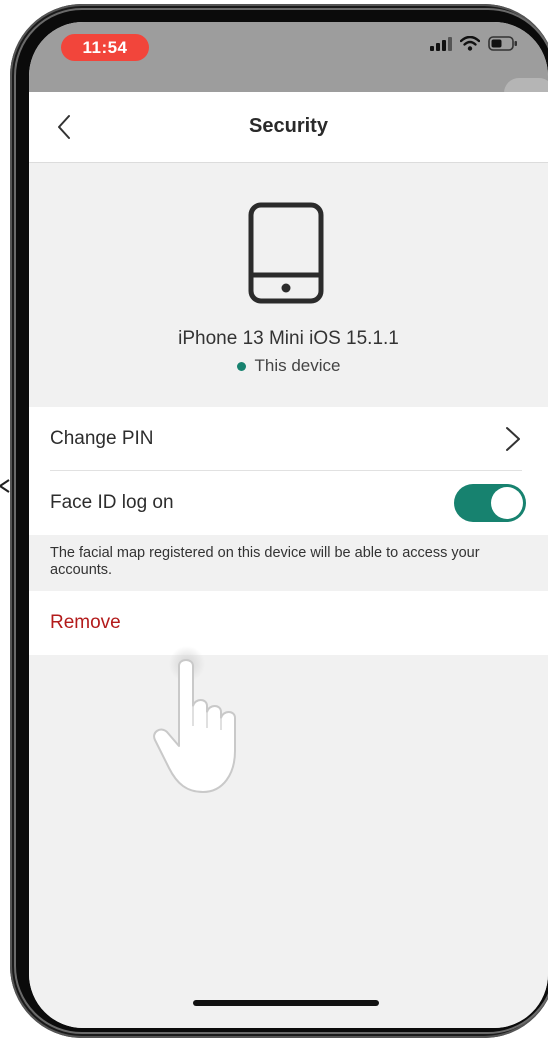 The image size is (548, 1043). I want to click on face-id-toggle, so click(490, 503).